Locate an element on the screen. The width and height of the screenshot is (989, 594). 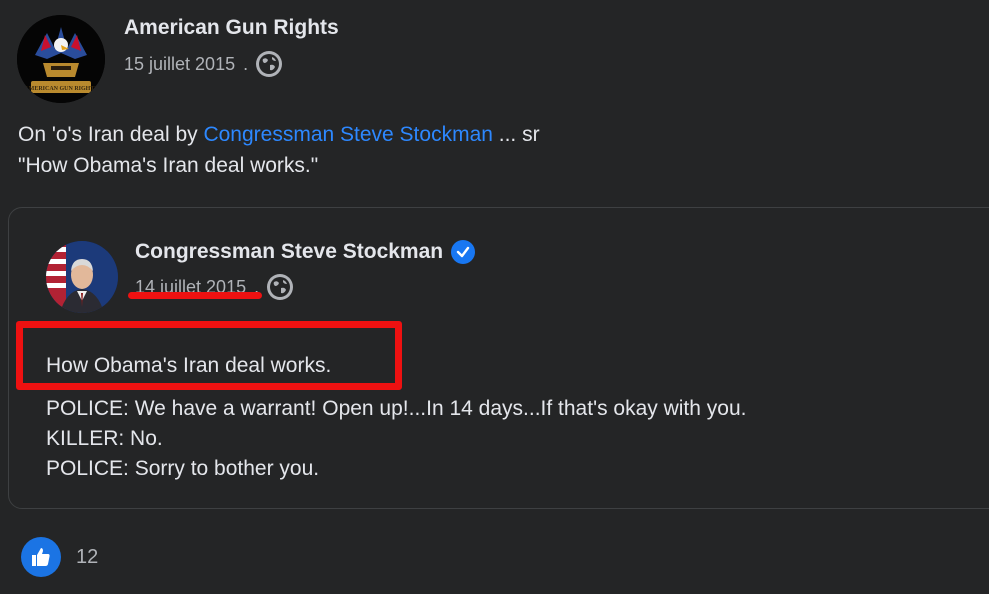
portrait-photo is located at coordinates (82, 277).